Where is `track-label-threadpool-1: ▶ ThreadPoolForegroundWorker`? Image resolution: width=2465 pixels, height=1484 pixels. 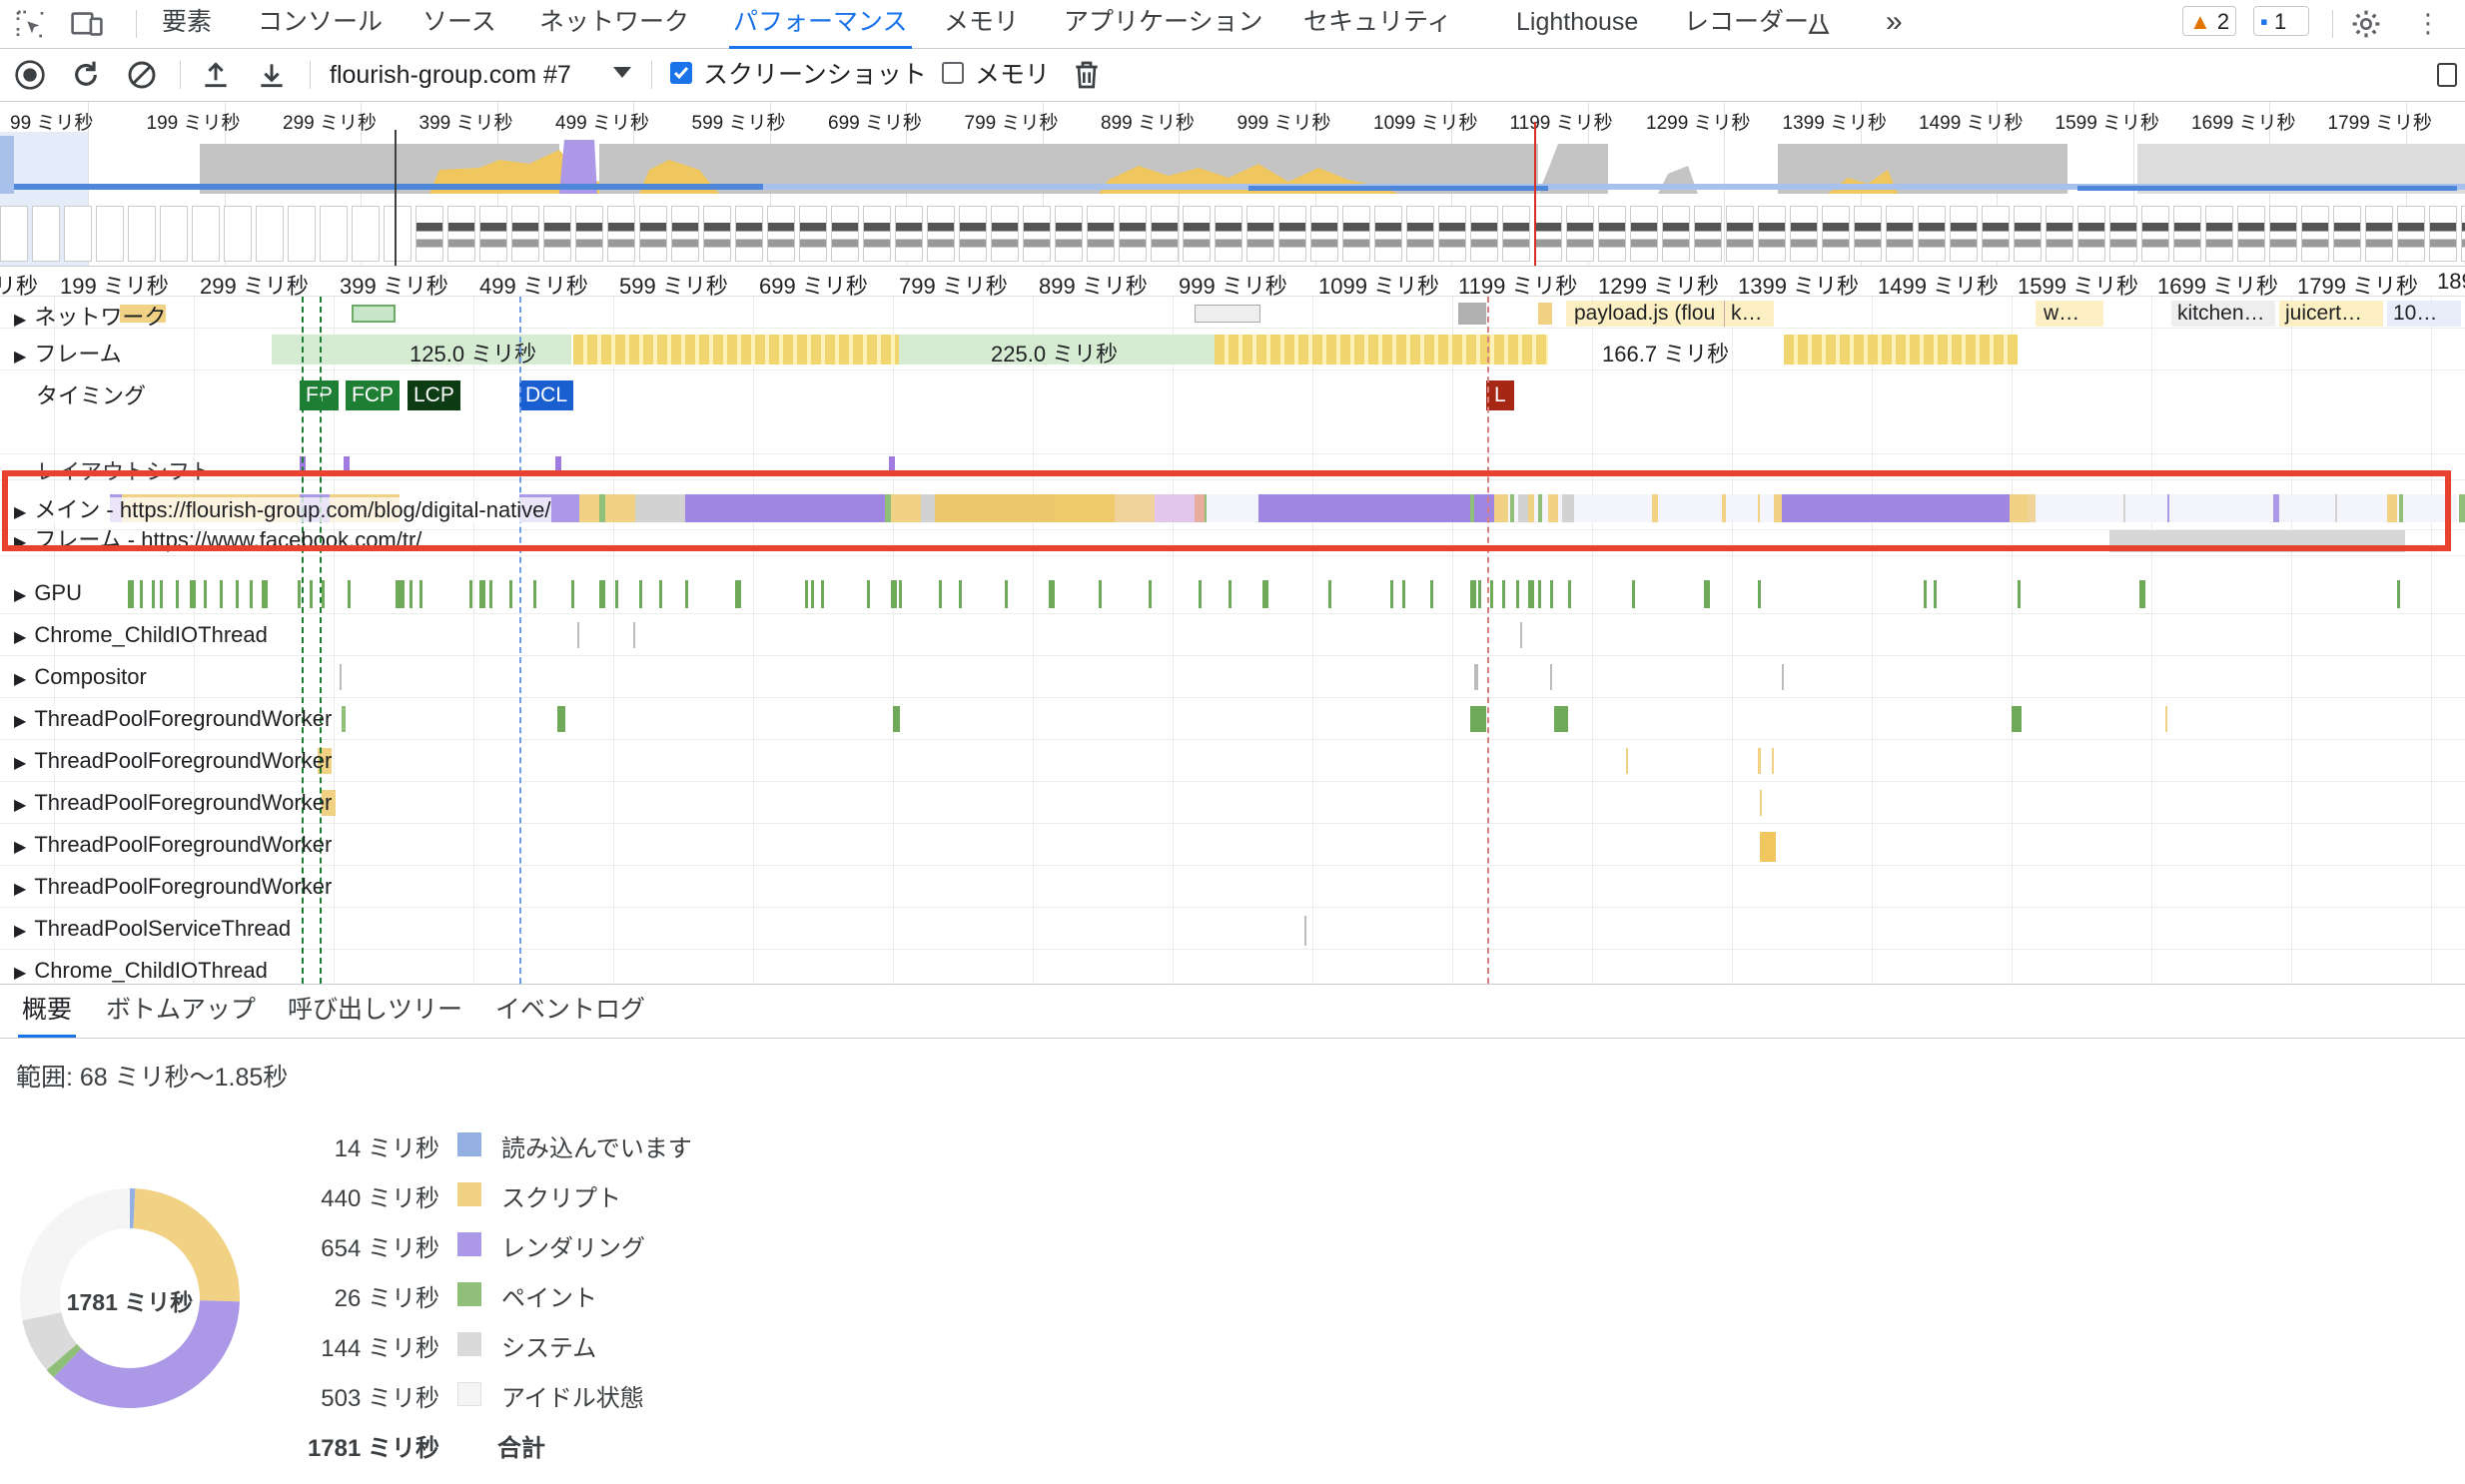
track-label-threadpool-1: ▶ ThreadPoolForegroundWorker is located at coordinates (173, 719).